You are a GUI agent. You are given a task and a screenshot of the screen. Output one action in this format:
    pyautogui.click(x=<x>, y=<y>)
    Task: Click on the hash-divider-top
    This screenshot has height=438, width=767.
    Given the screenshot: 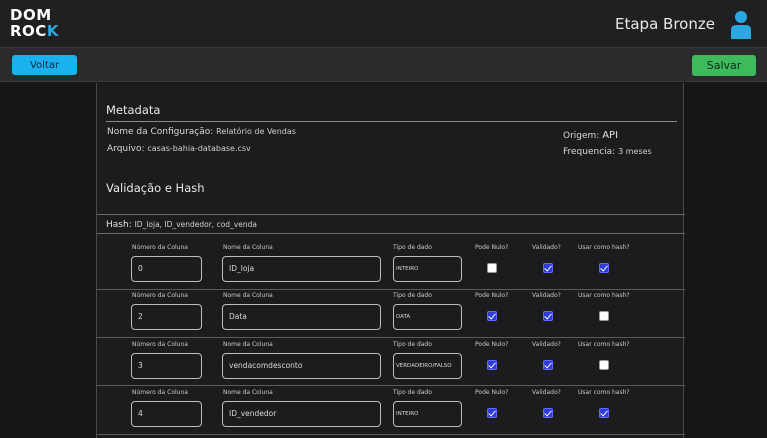 What is the action you would take?
    pyautogui.click(x=391, y=214)
    